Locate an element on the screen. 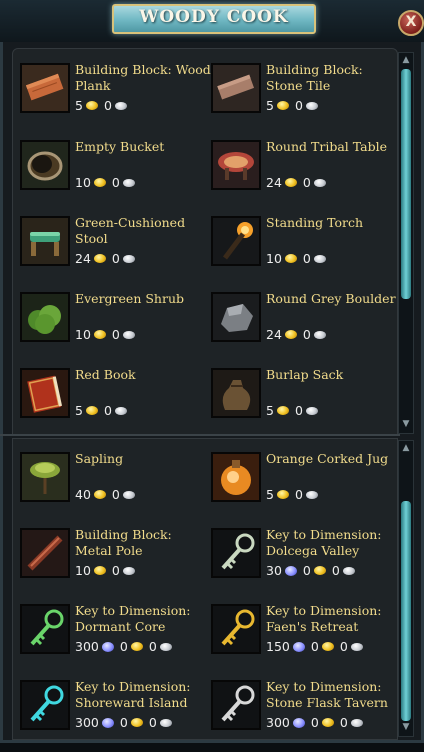  wood-plank-icon is located at coordinates (45, 88).